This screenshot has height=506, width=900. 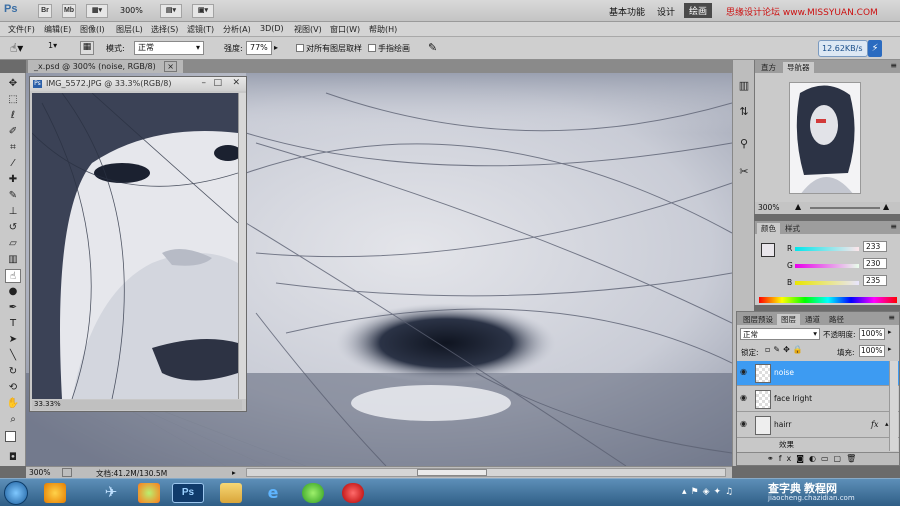 What do you see at coordinates (13, 164) in the screenshot?
I see `eyedropper-tool-icon: ⁄` at bounding box center [13, 164].